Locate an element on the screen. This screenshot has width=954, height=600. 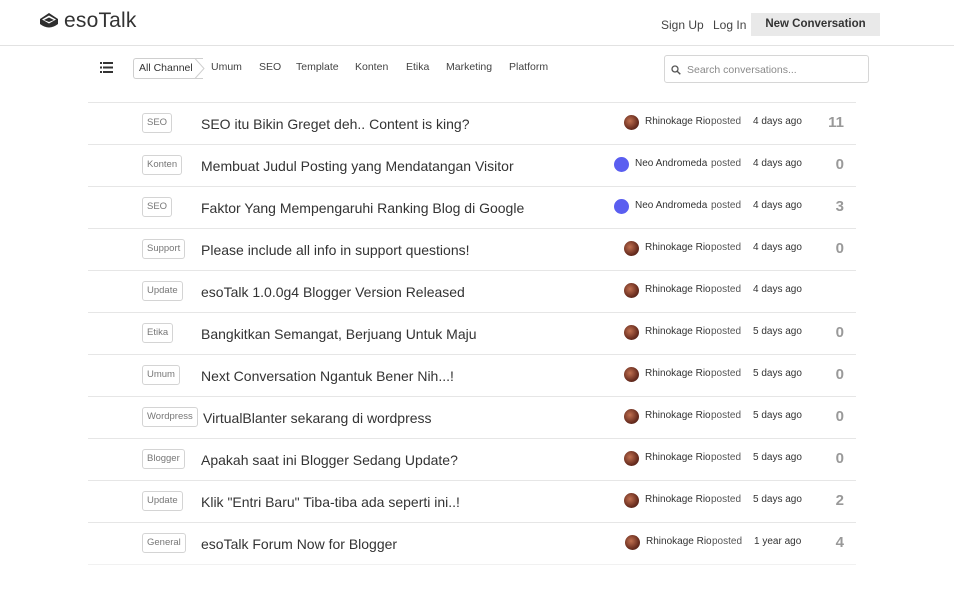
channel-konten: Konten is located at coordinates (371, 67).